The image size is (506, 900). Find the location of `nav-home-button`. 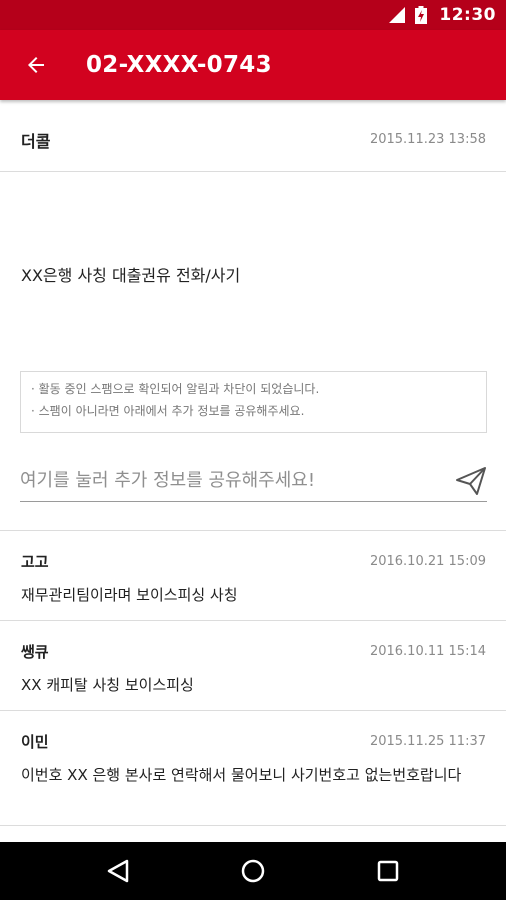

nav-home-button is located at coordinates (253, 871).